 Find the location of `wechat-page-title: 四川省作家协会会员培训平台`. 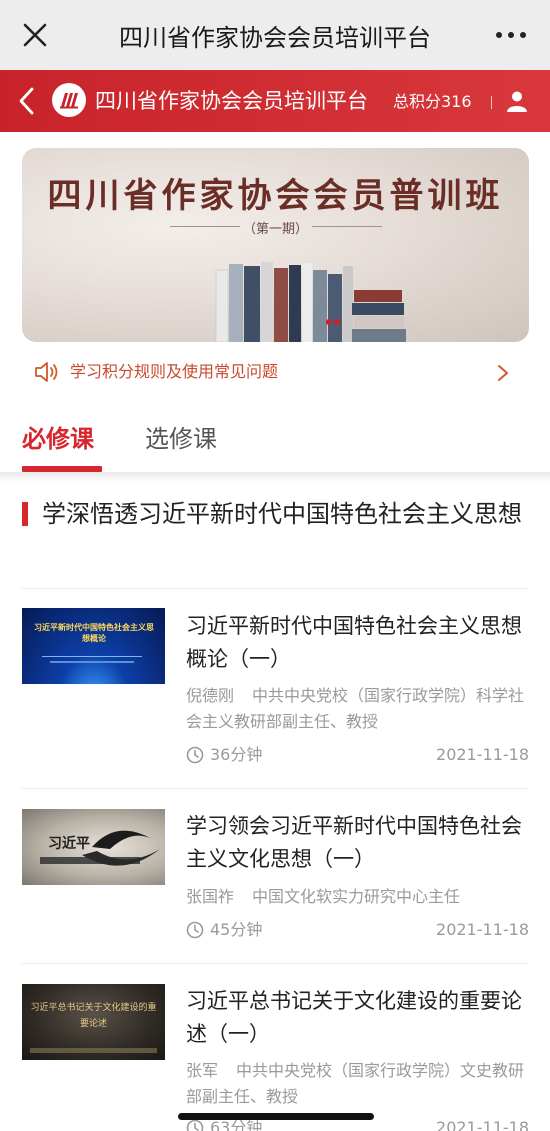

wechat-page-title: 四川省作家协会会员培训平台 is located at coordinates (275, 38).